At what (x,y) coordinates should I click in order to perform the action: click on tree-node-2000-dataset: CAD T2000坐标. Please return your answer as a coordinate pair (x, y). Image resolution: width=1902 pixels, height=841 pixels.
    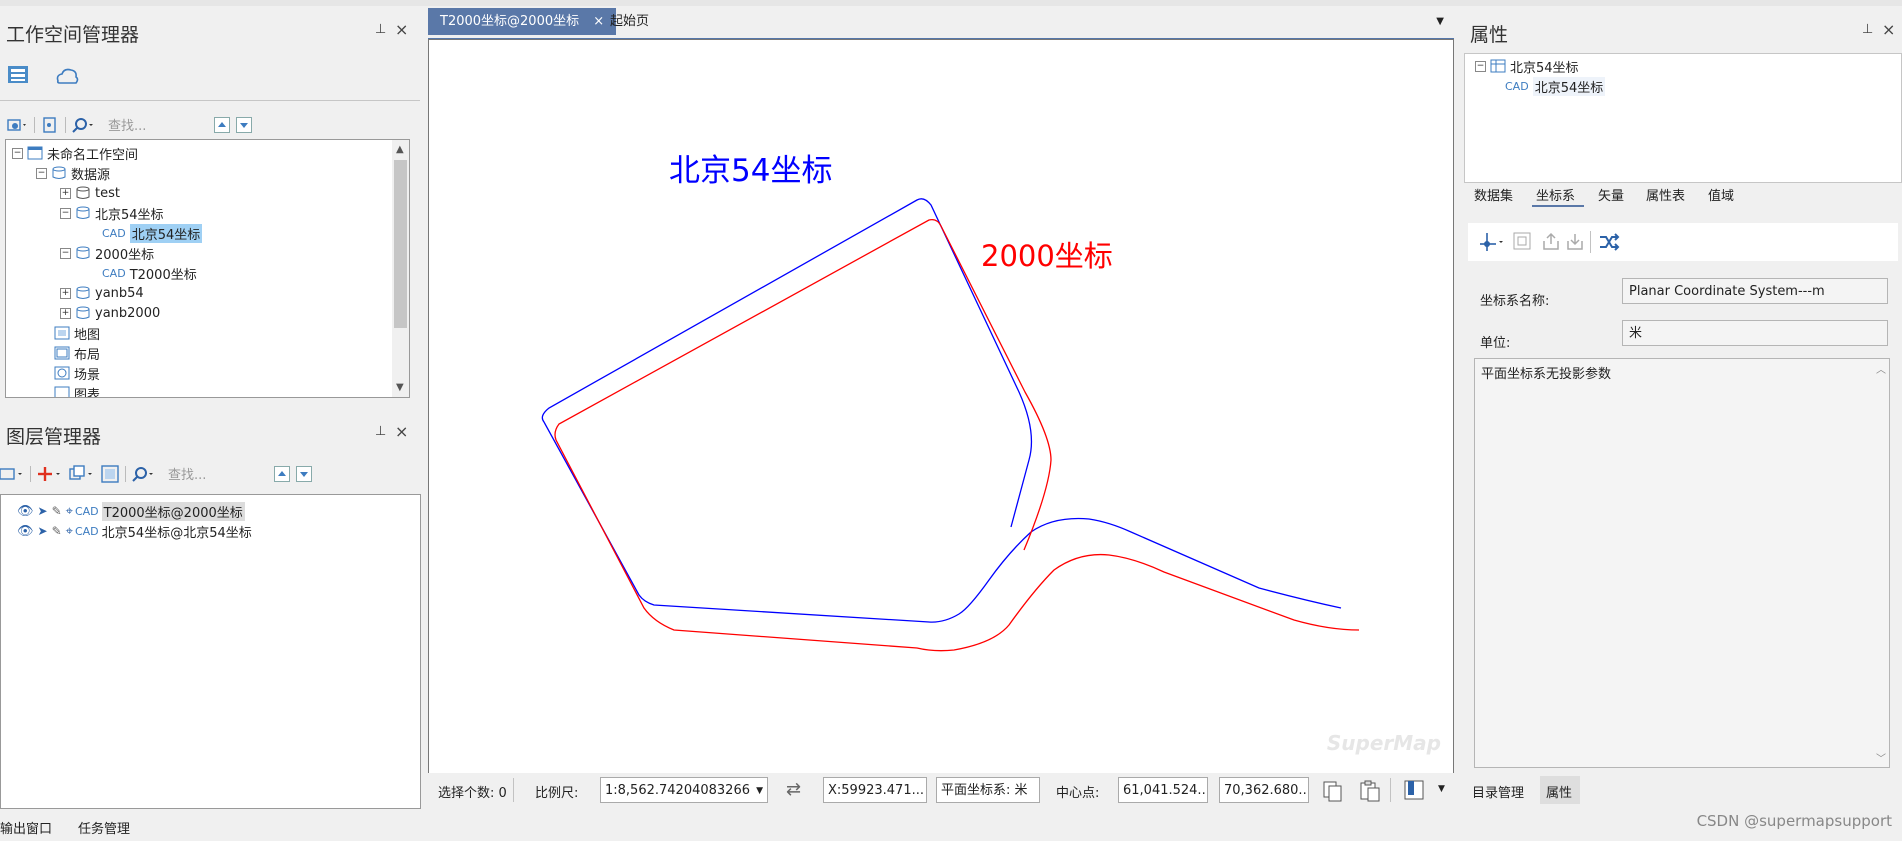
    Looking at the image, I should click on (149, 273).